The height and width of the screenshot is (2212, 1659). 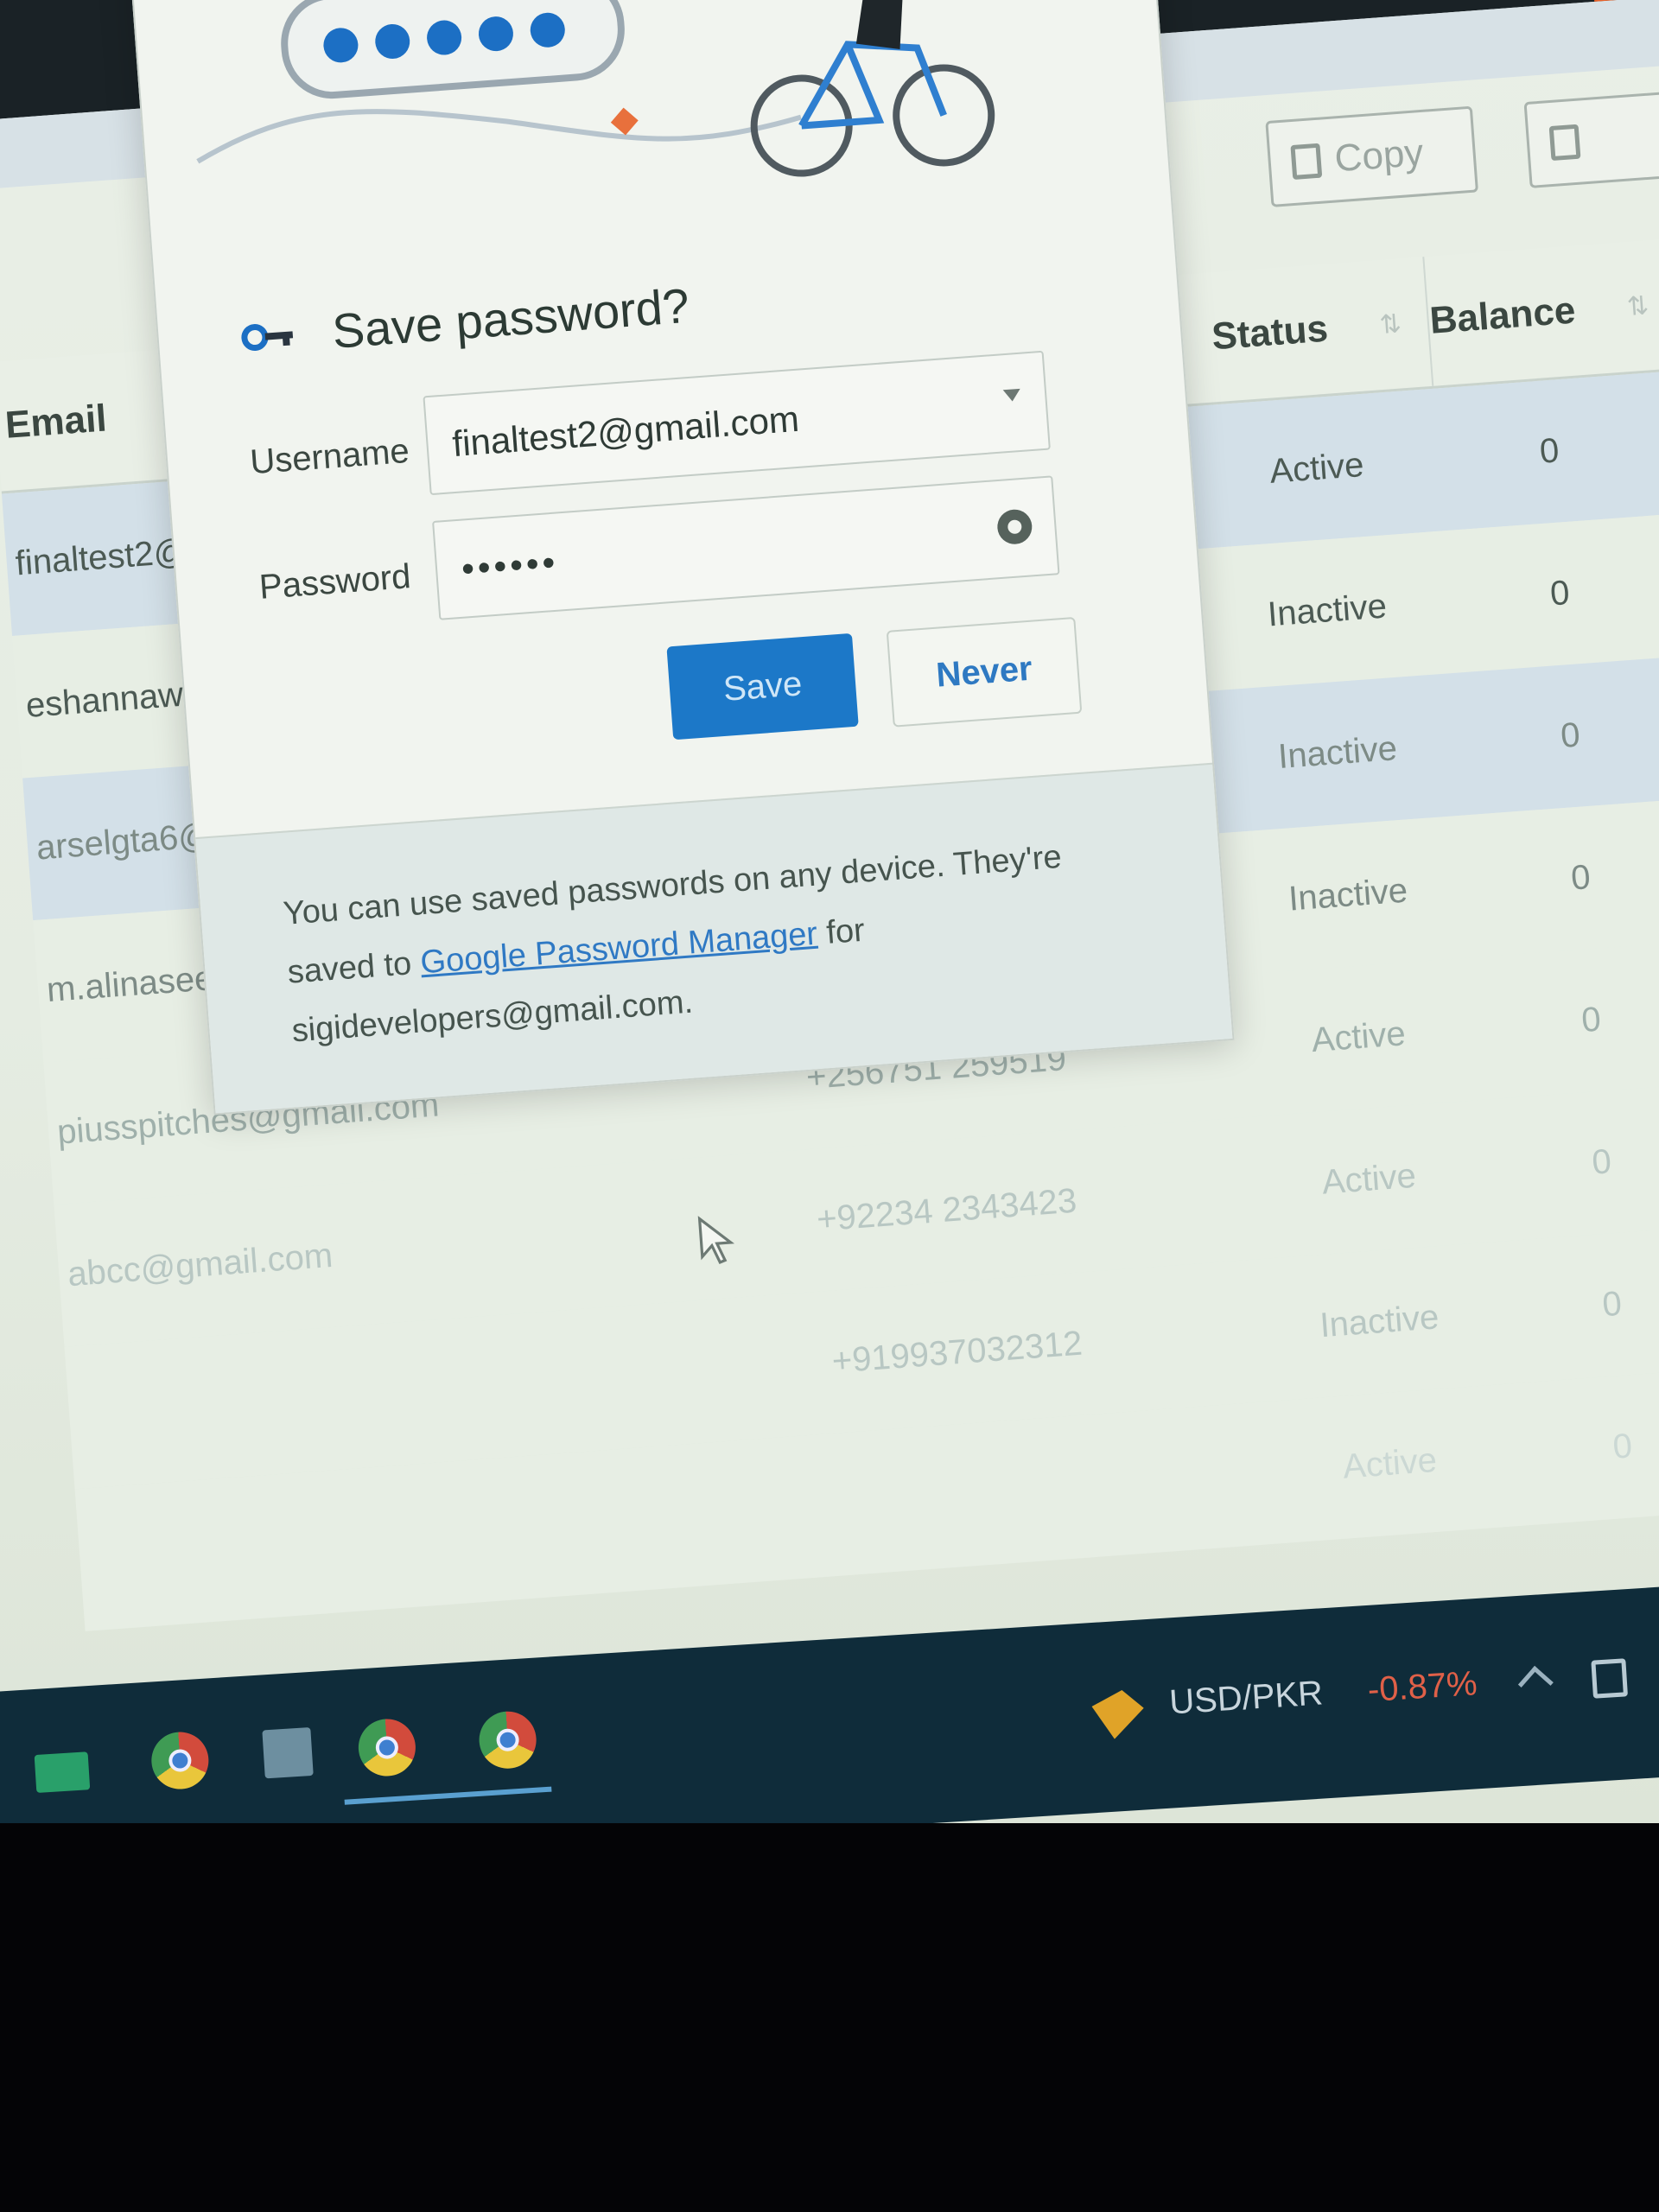 I want to click on chevron-down-icon, so click(x=1011, y=395).